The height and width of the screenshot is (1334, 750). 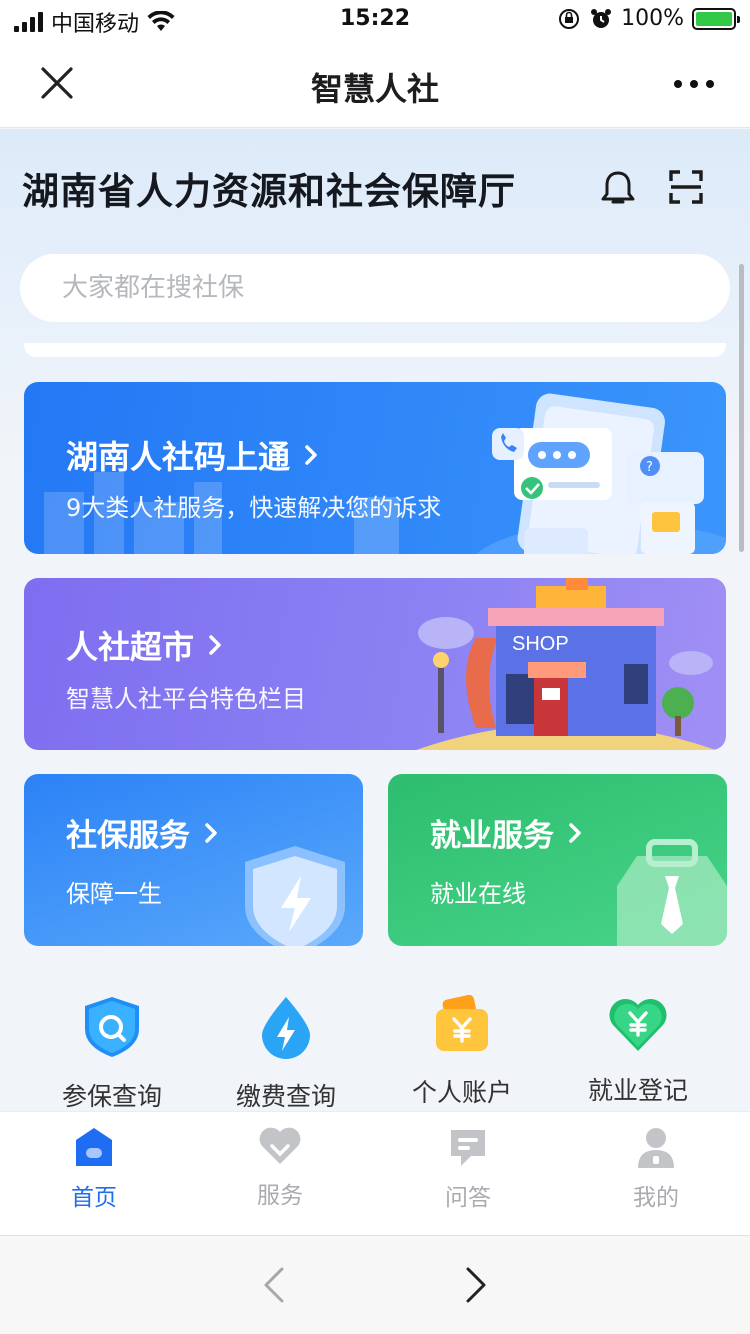 I want to click on quick-link-label: 个人账户, so click(x=461, y=1092).